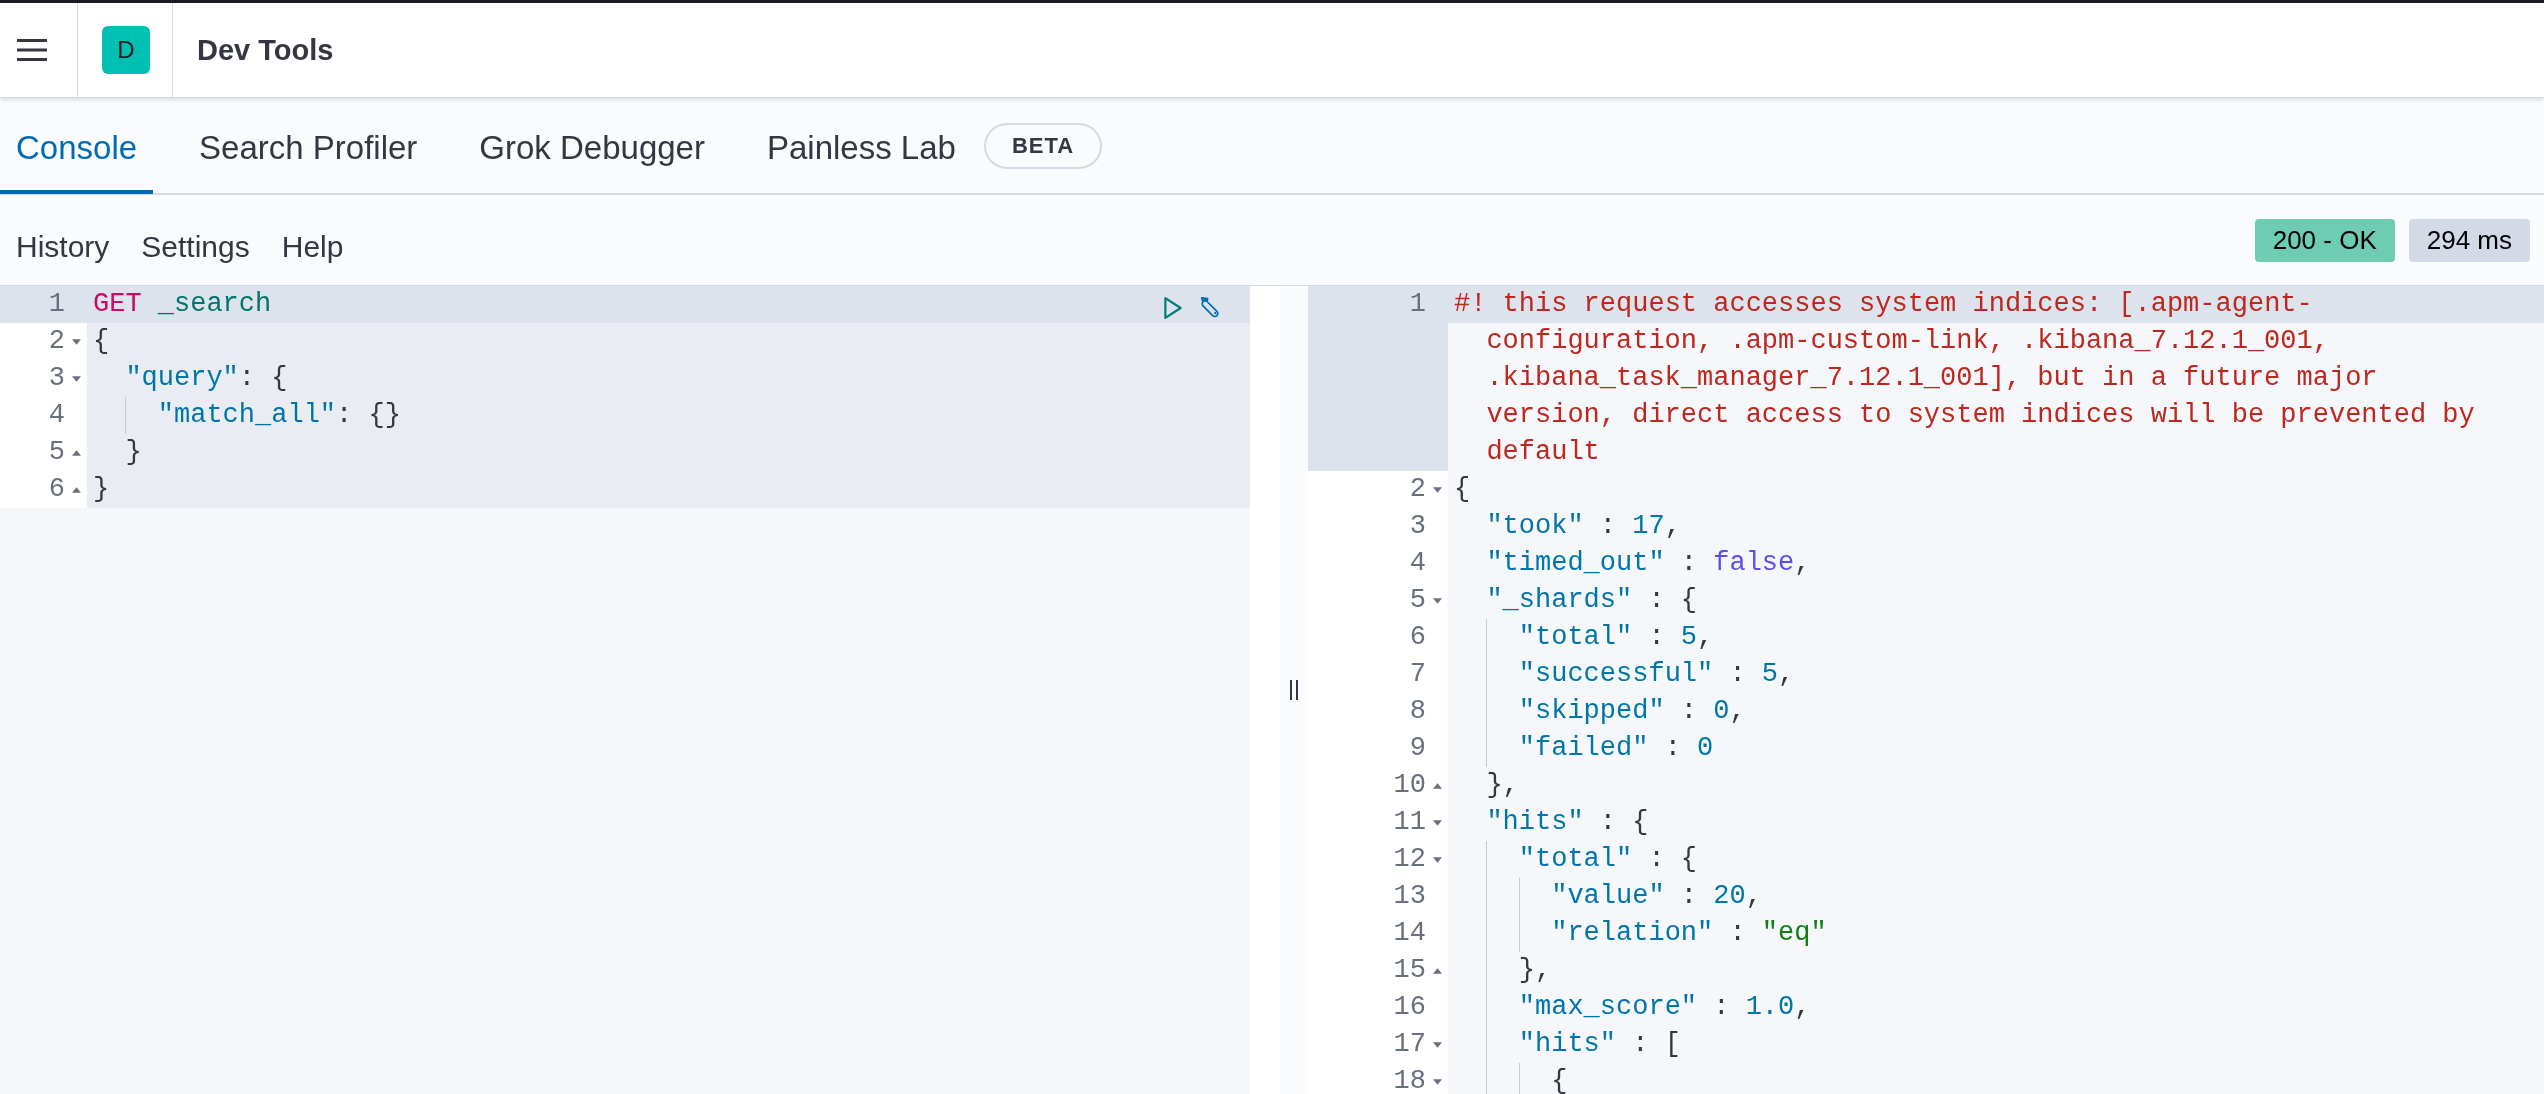  I want to click on duration-badge: 294 ms, so click(2469, 240).